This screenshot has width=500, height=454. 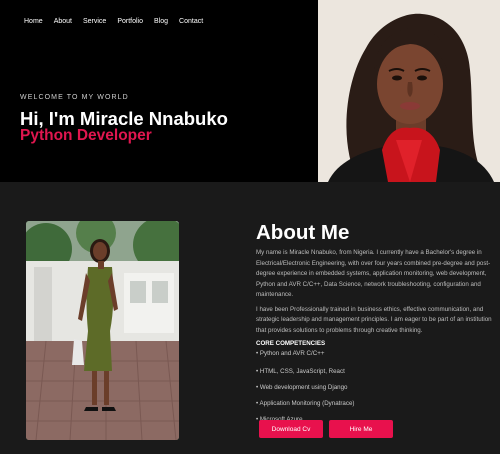 What do you see at coordinates (361, 429) in the screenshot?
I see `hire-me-button: Hire Me` at bounding box center [361, 429].